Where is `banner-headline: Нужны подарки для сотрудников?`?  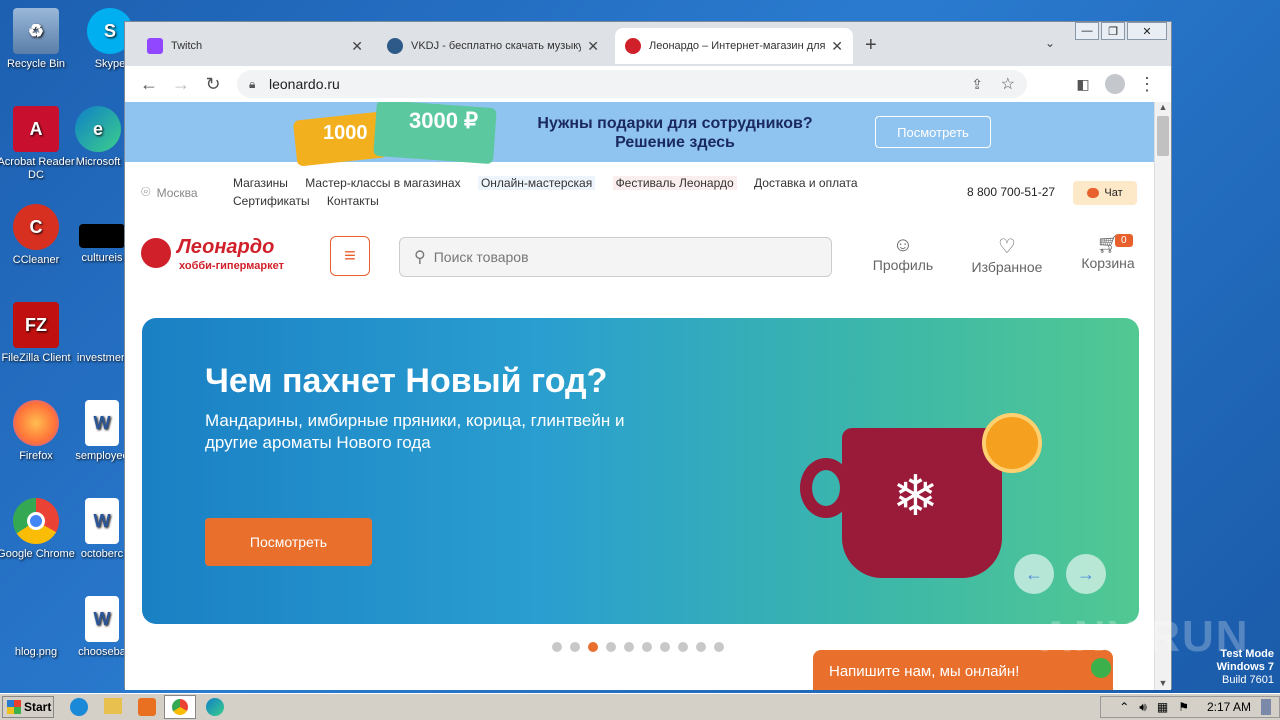
banner-headline: Нужны подарки для сотрудников? is located at coordinates (675, 123).